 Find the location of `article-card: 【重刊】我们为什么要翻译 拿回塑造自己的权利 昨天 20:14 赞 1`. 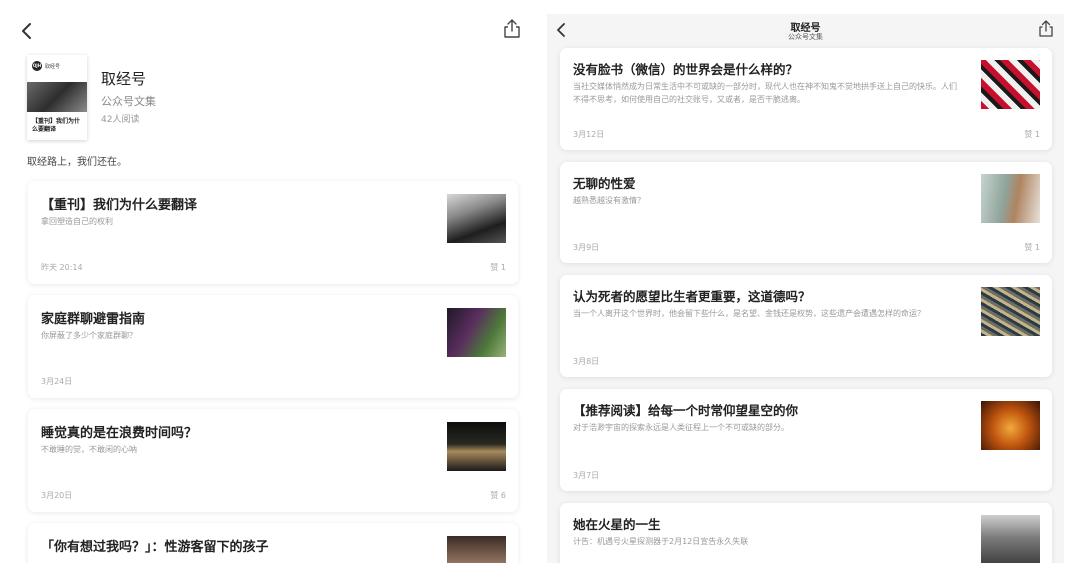

article-card: 【重刊】我们为什么要翻译 拿回塑造自己的权利 昨天 20:14 赞 1 is located at coordinates (273, 232).